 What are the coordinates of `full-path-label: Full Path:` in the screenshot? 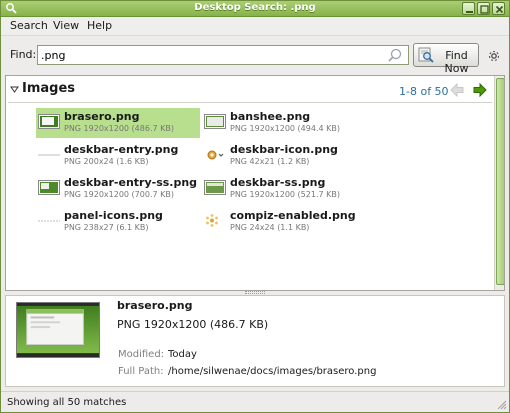 It's located at (141, 371).